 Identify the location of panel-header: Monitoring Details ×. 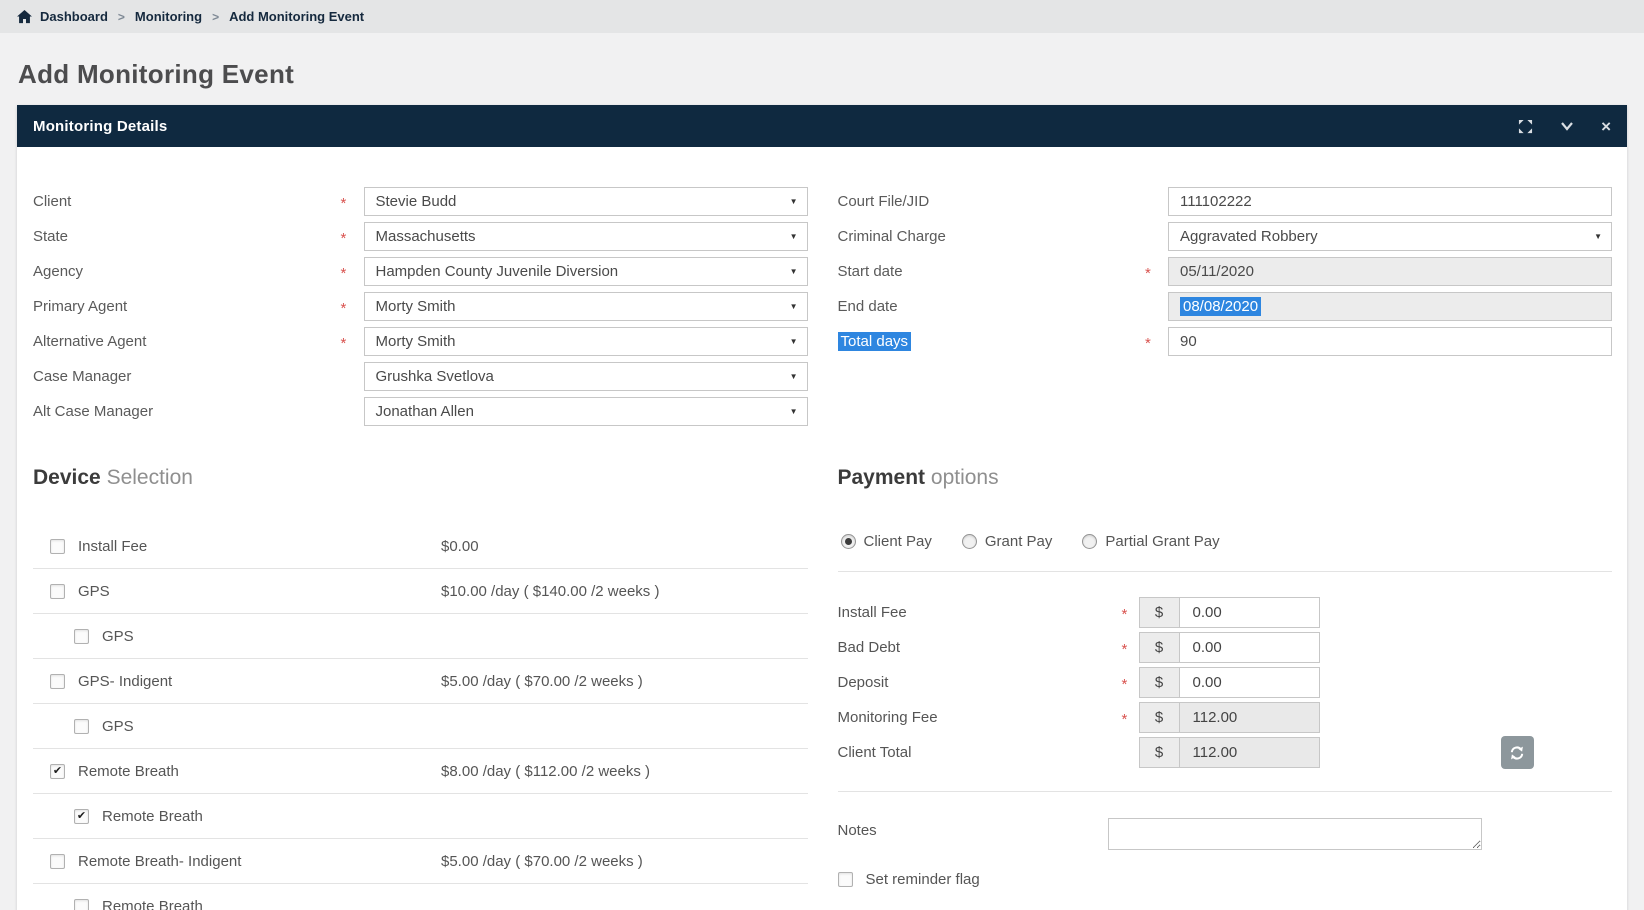
(822, 126).